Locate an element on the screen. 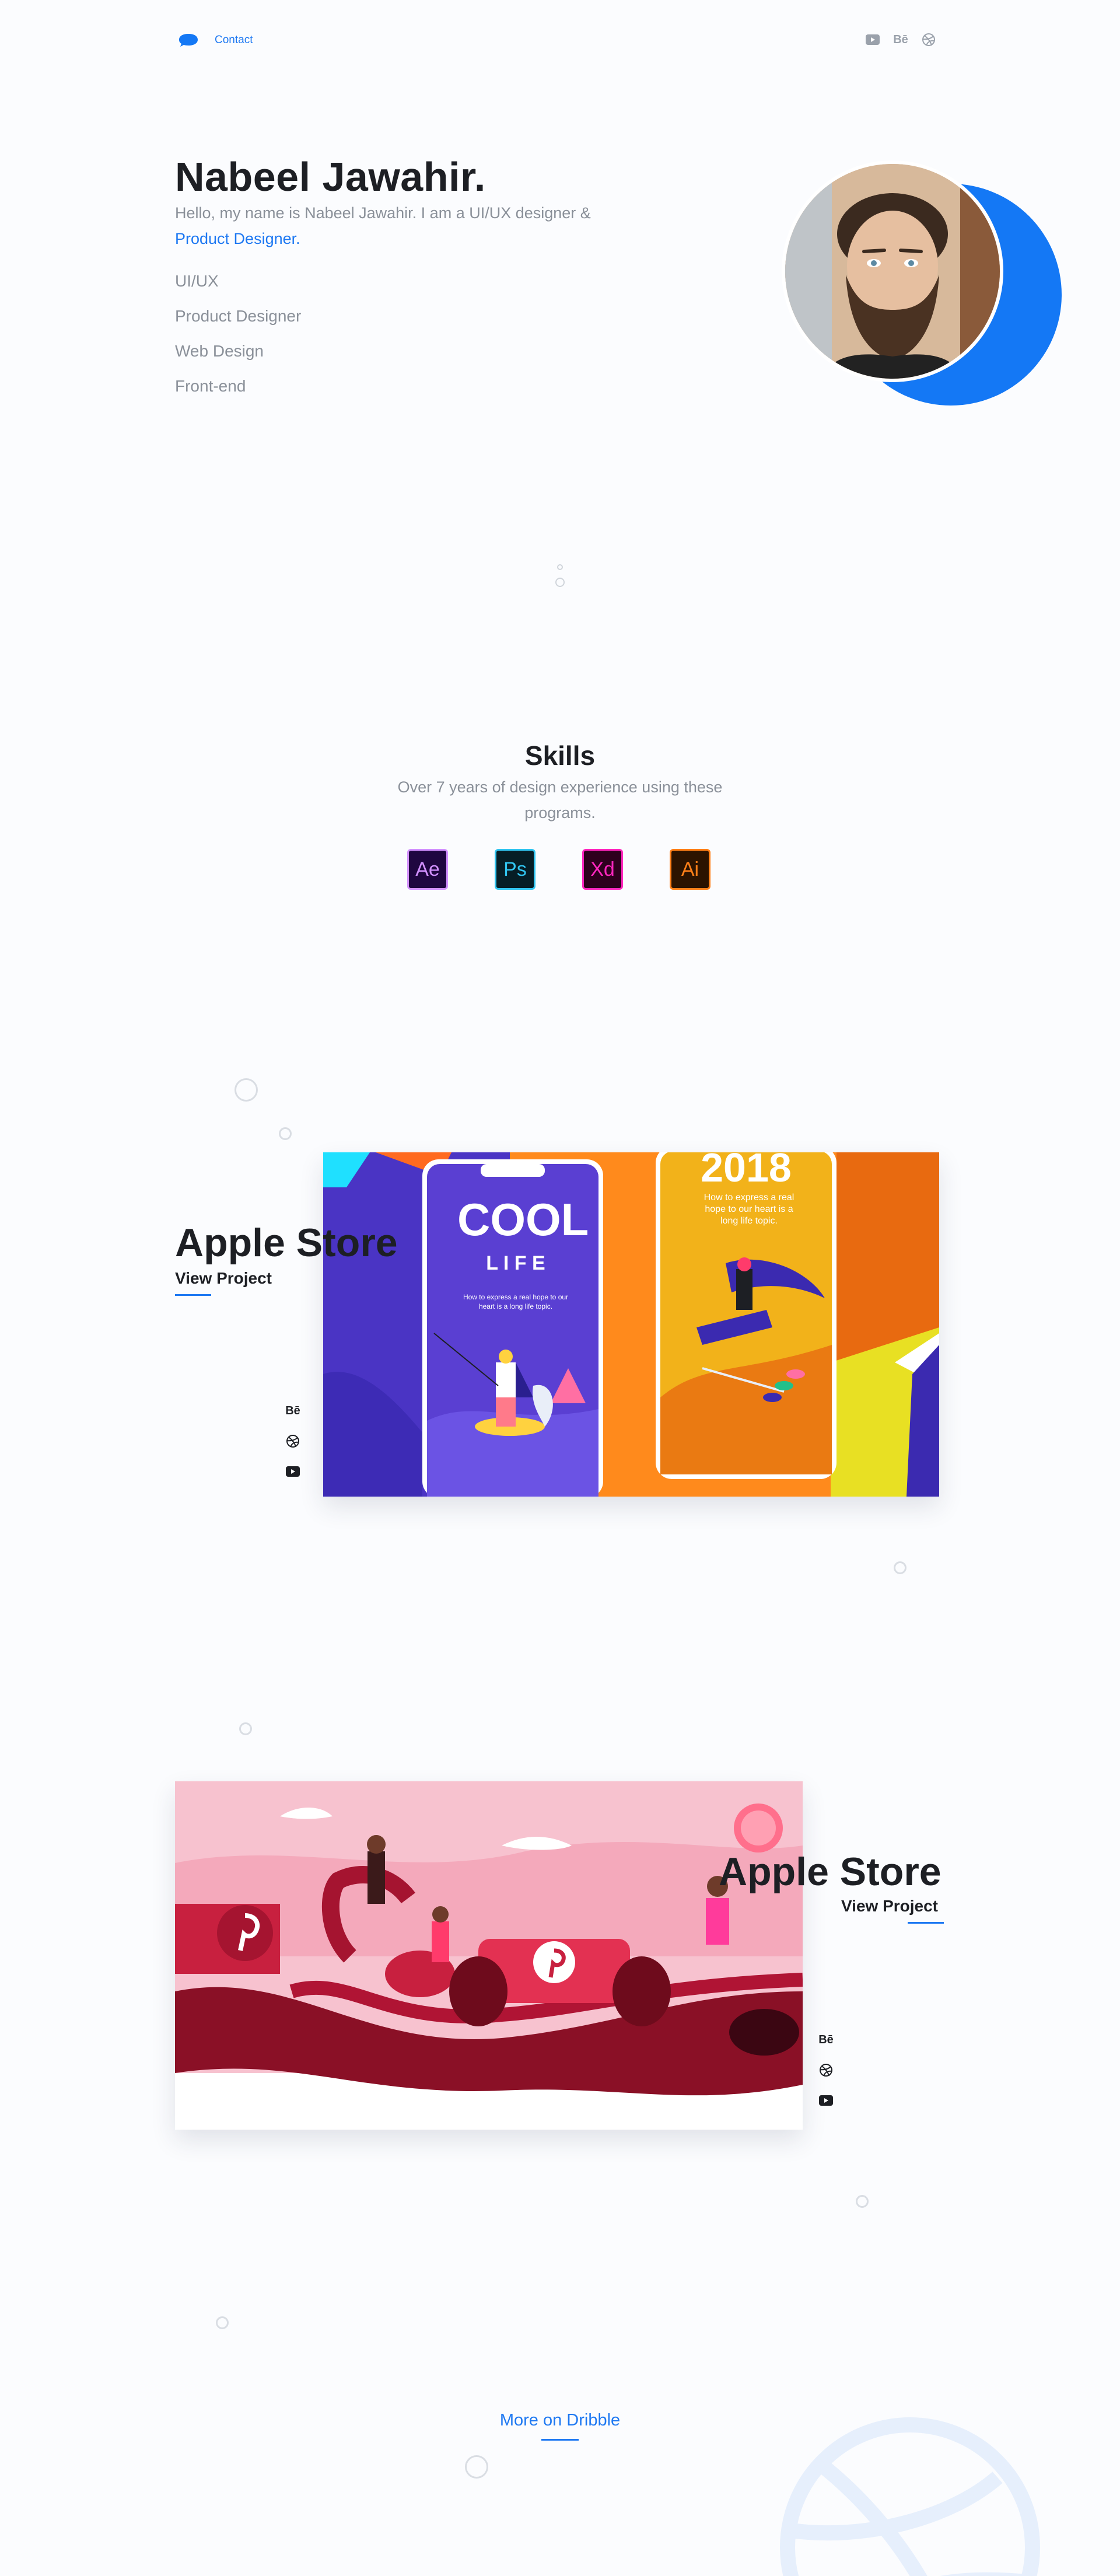 The width and height of the screenshot is (1120, 2576). hero-intro-accent: Product Designer. is located at coordinates (237, 238).